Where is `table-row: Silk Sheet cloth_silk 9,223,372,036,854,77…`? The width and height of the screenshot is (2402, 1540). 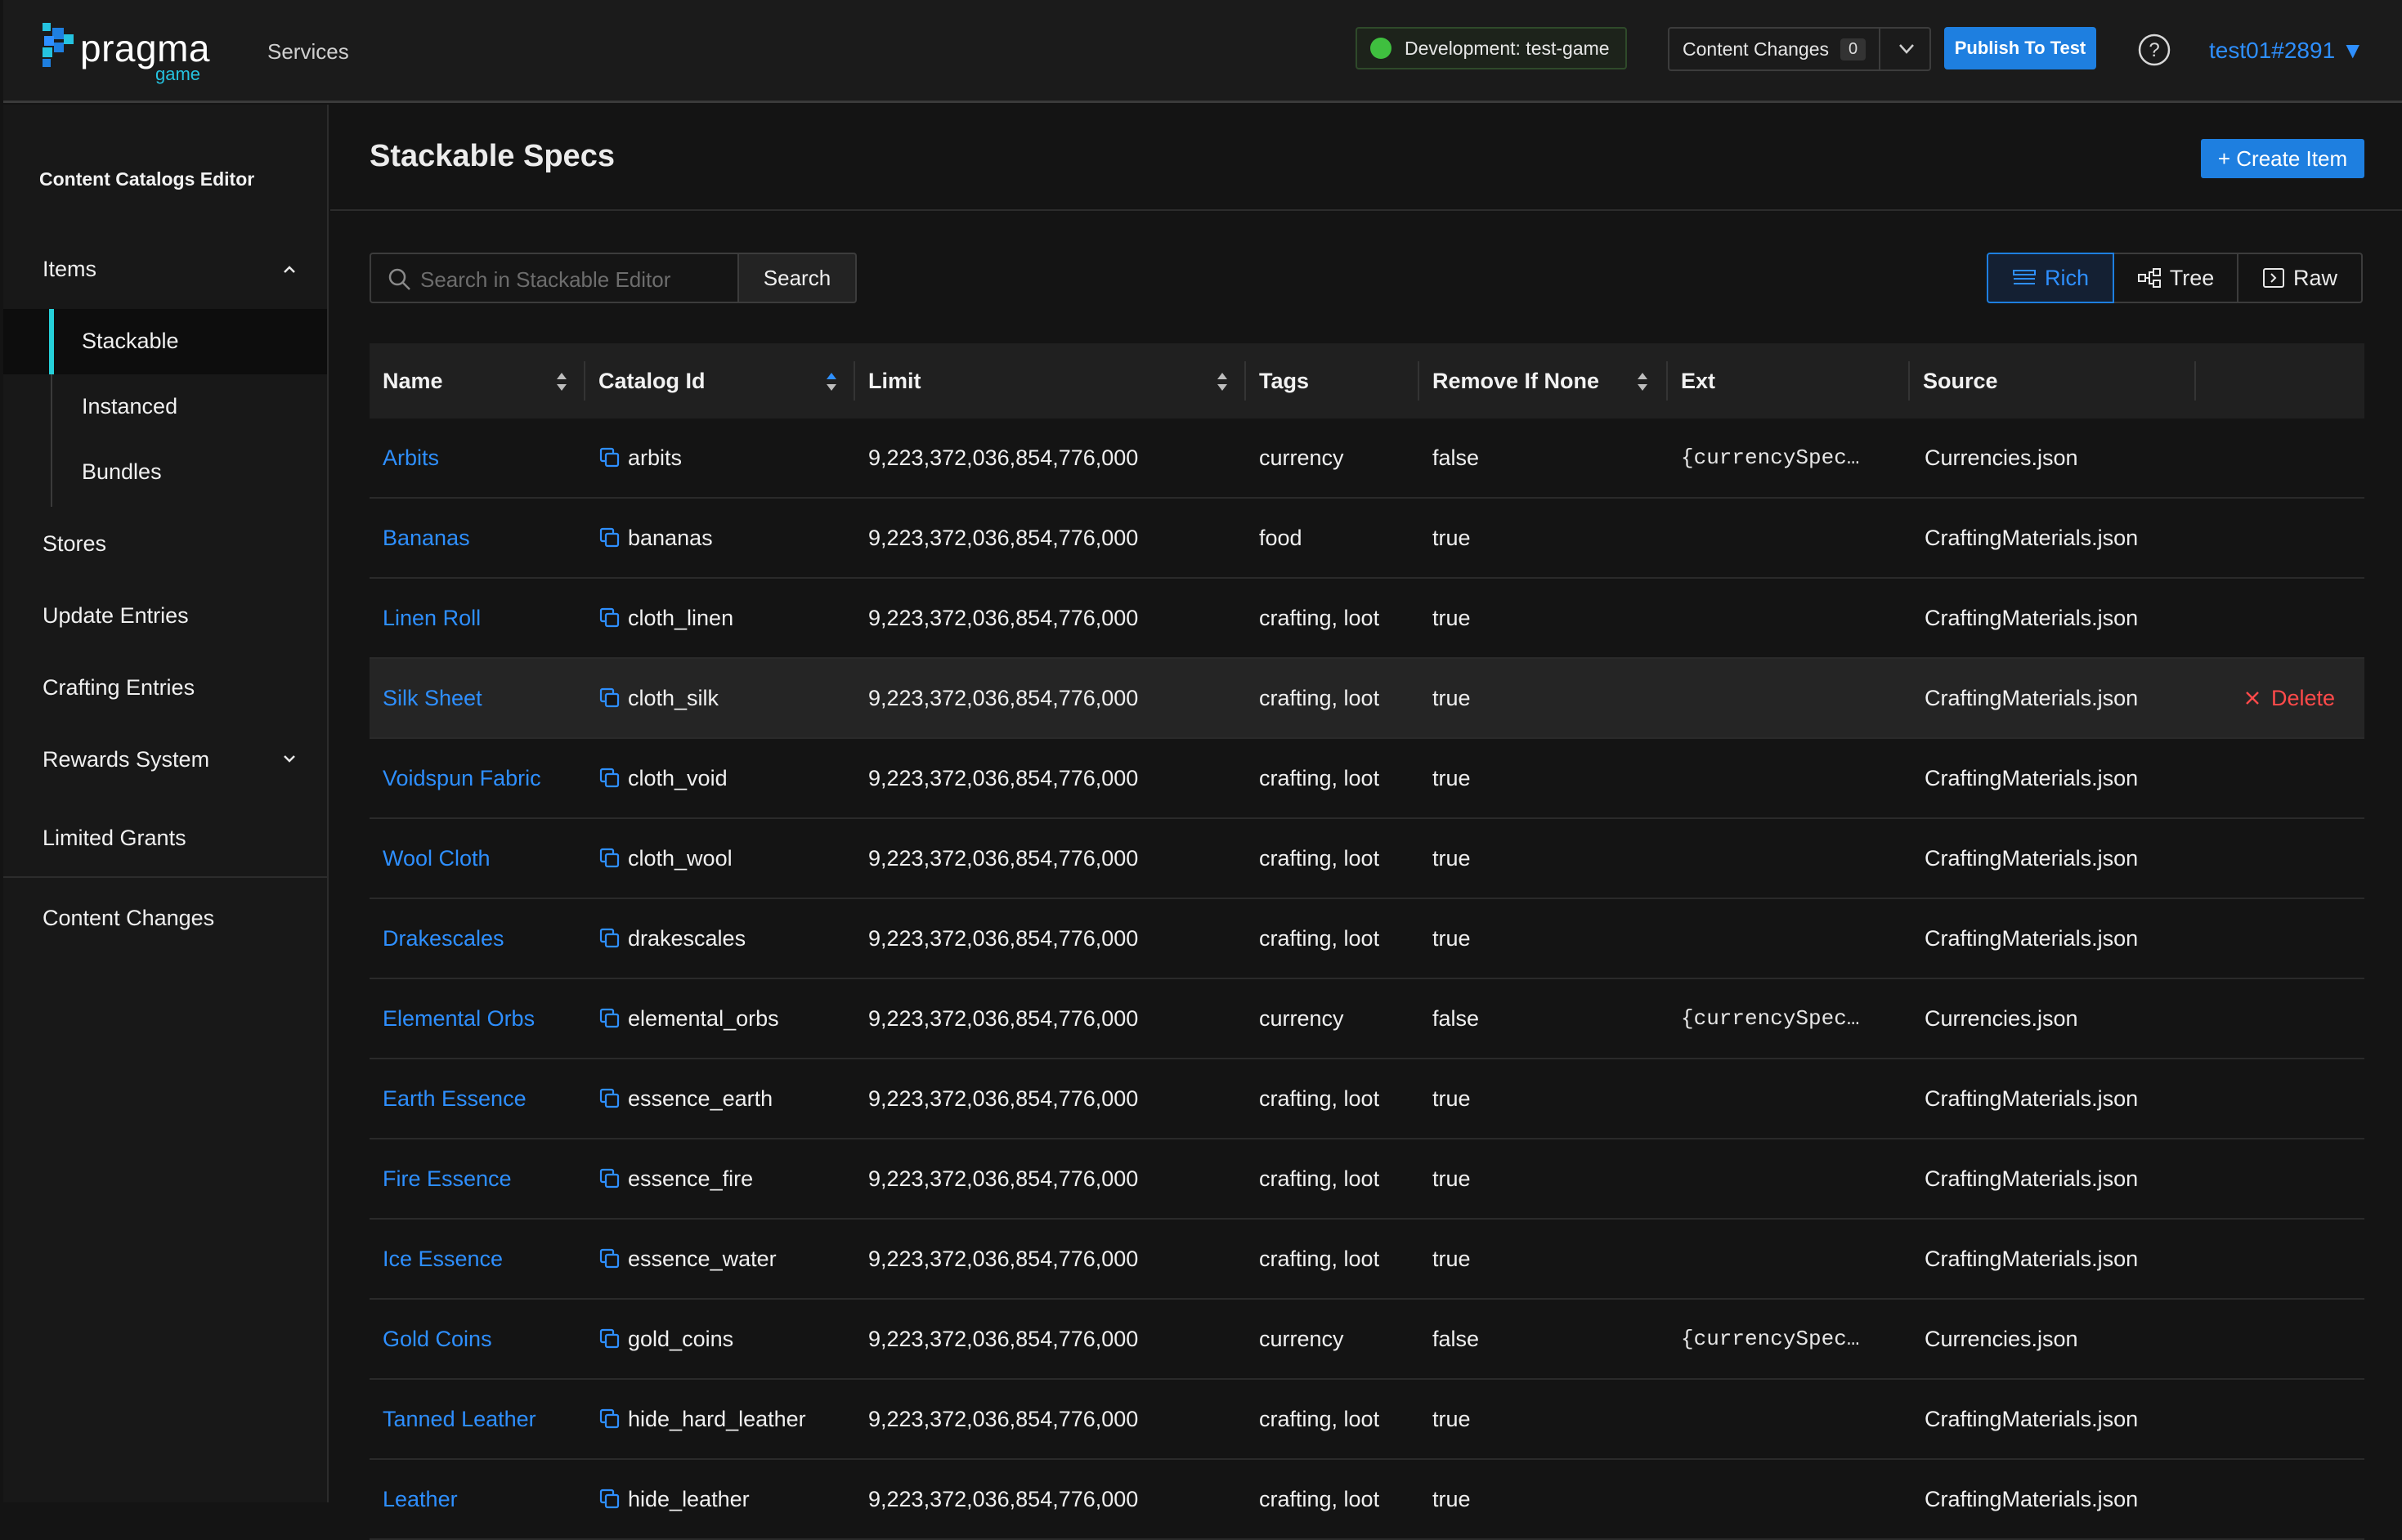
table-row: Silk Sheet cloth_silk 9,223,372,036,854,77… is located at coordinates (1367, 699).